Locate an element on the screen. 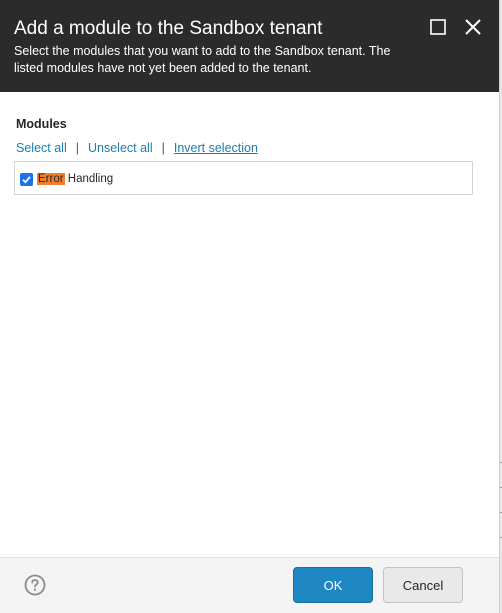 The image size is (502, 613). close-button is located at coordinates (473, 27).